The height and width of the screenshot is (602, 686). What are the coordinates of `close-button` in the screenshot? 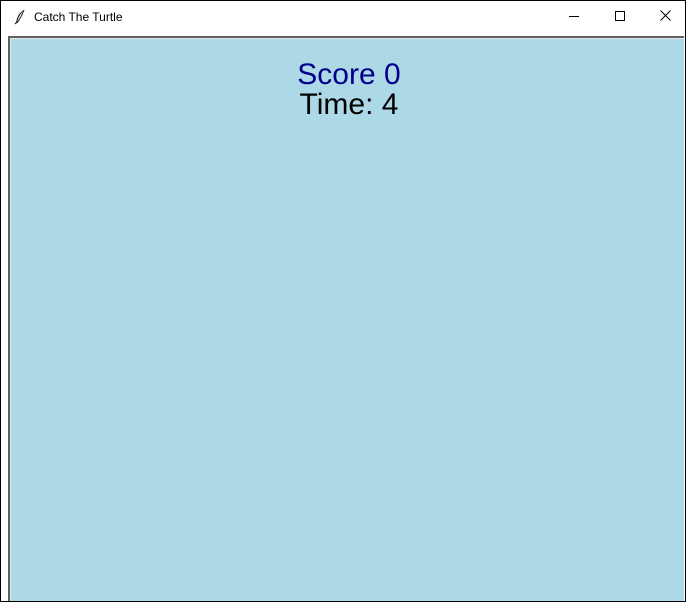 It's located at (664, 17).